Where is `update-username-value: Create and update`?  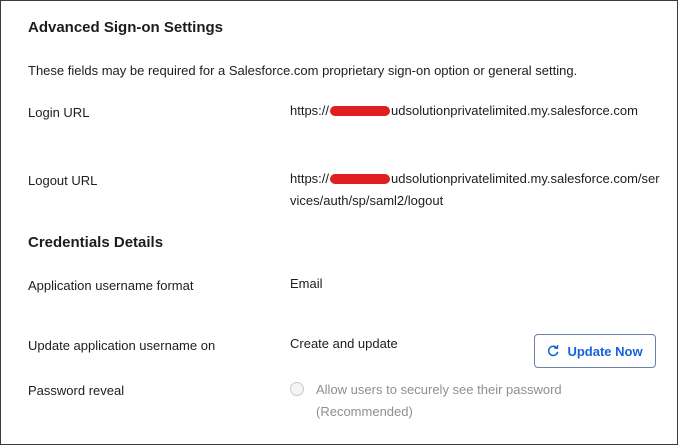 update-username-value: Create and update is located at coordinates (344, 343).